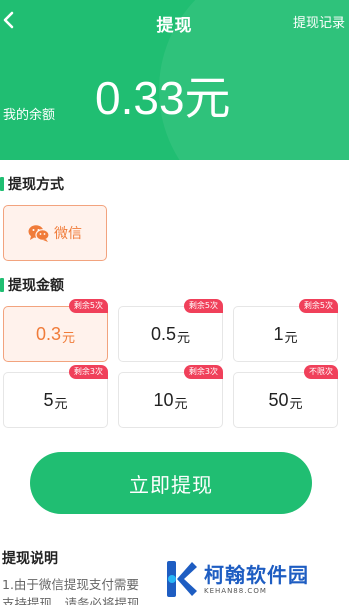  I want to click on notes-line: 1.由于微信提现支付需要, so click(70, 584).